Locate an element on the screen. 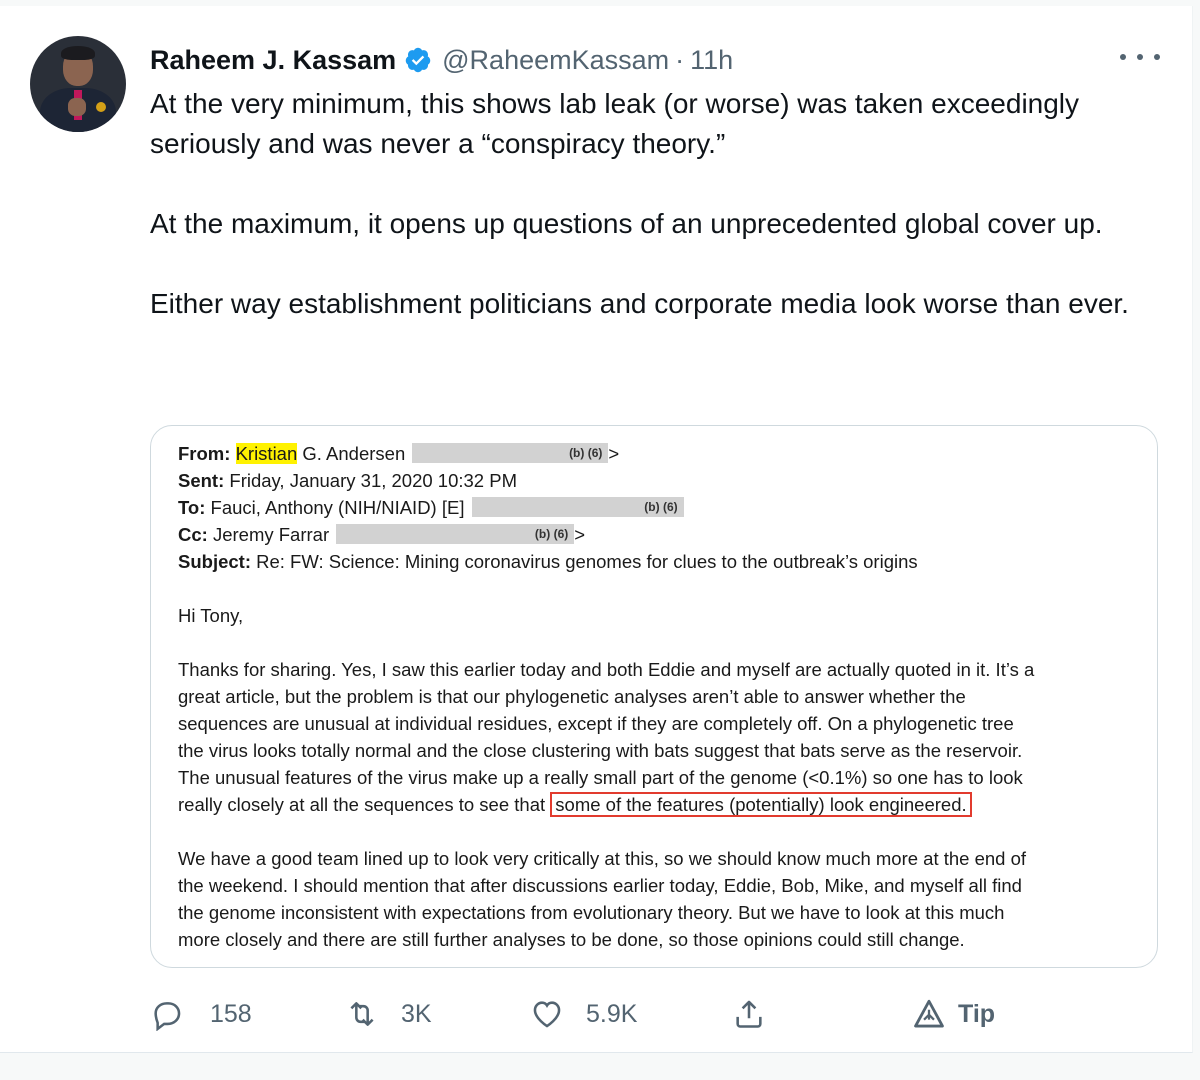 This screenshot has width=1200, height=1080. reply-icon is located at coordinates (167, 1016).